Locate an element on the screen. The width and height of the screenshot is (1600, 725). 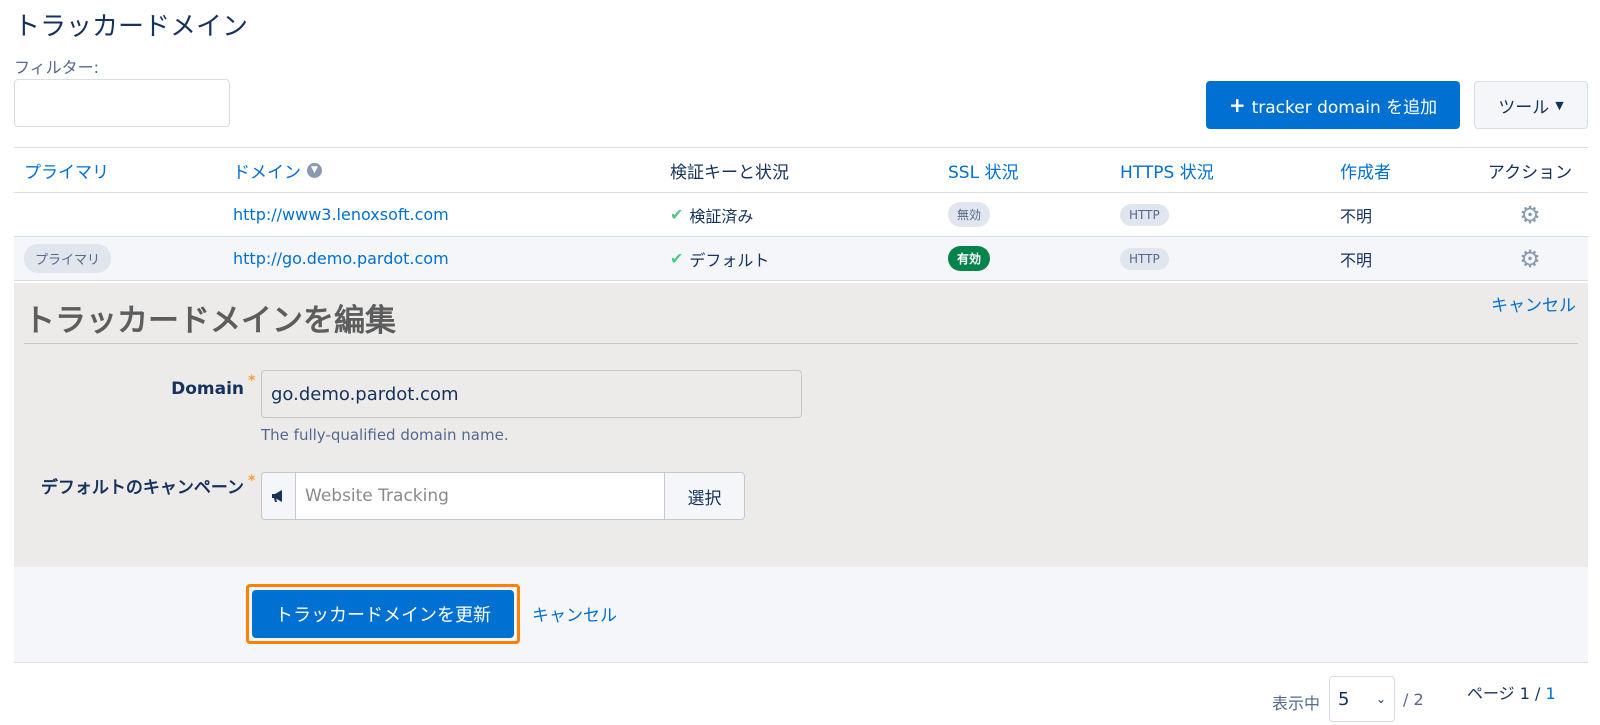
ssl-cell: 有効 is located at coordinates (969, 258).